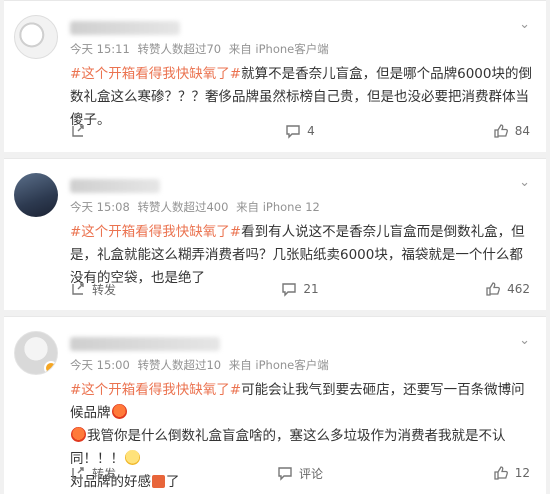 The width and height of the screenshot is (550, 494). What do you see at coordinates (453, 289) in the screenshot?
I see `like-button: 462` at bounding box center [453, 289].